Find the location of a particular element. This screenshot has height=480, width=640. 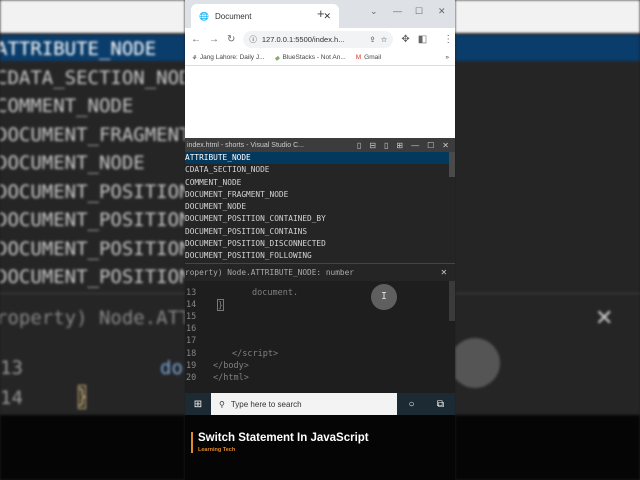

line-number: 14 is located at coordinates (191, 304).